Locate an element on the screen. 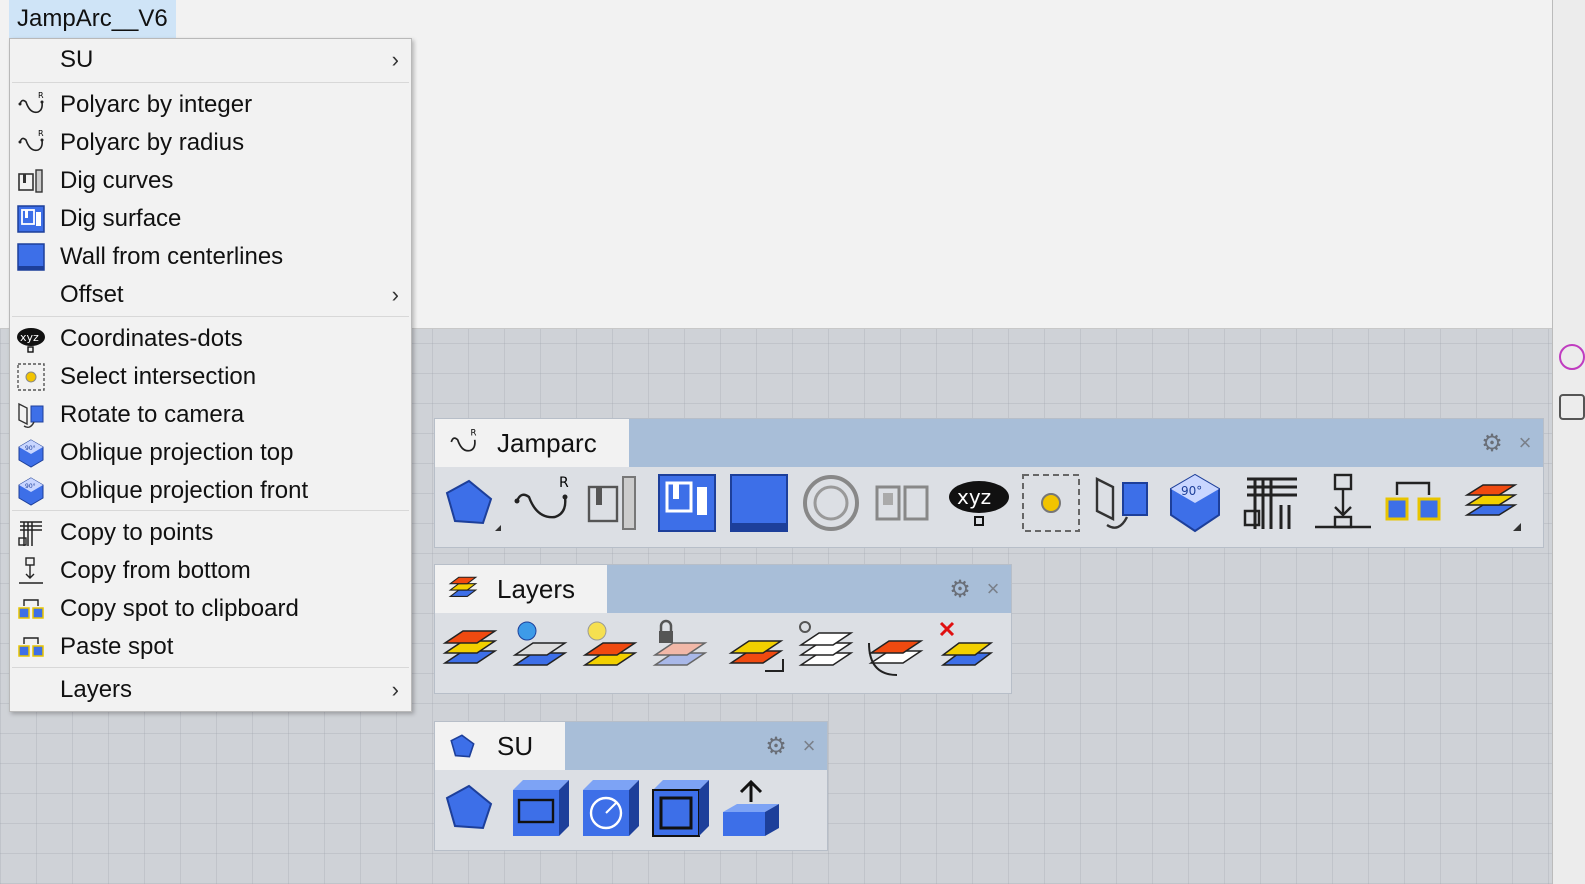 The height and width of the screenshot is (884, 1585). layer-swap-icon is located at coordinates (897, 651).